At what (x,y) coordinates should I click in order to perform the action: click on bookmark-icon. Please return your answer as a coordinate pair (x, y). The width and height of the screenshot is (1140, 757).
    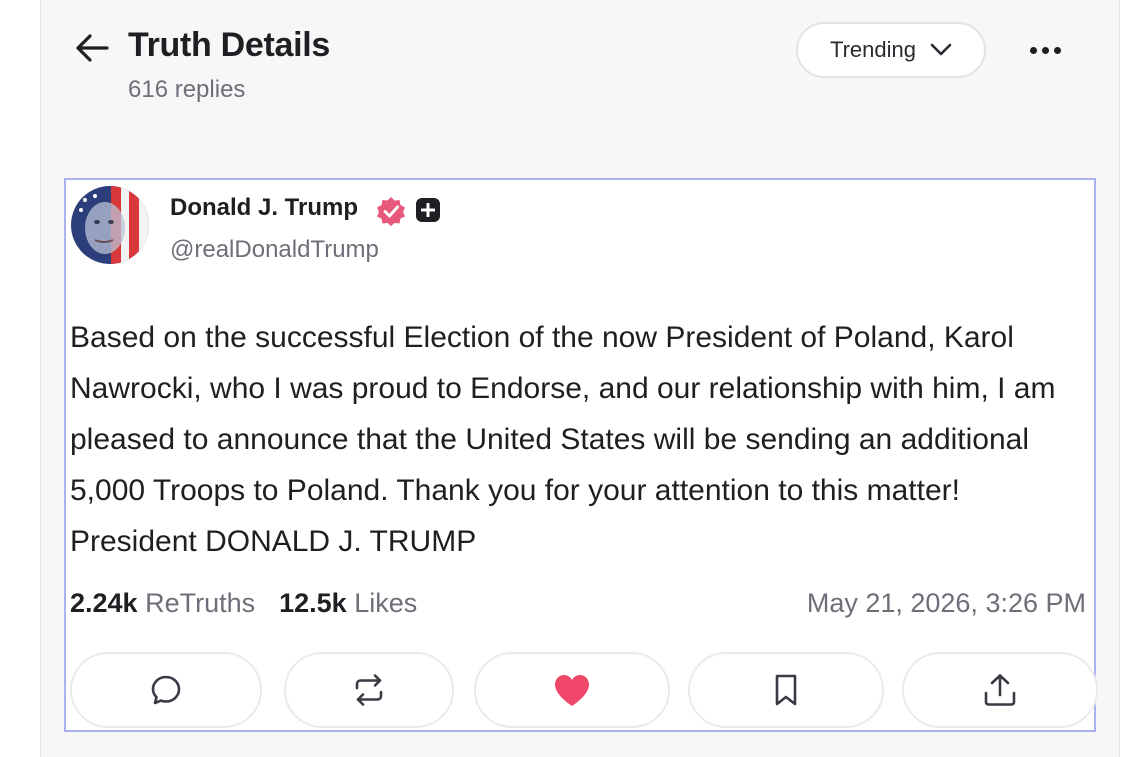
    Looking at the image, I should click on (786, 690).